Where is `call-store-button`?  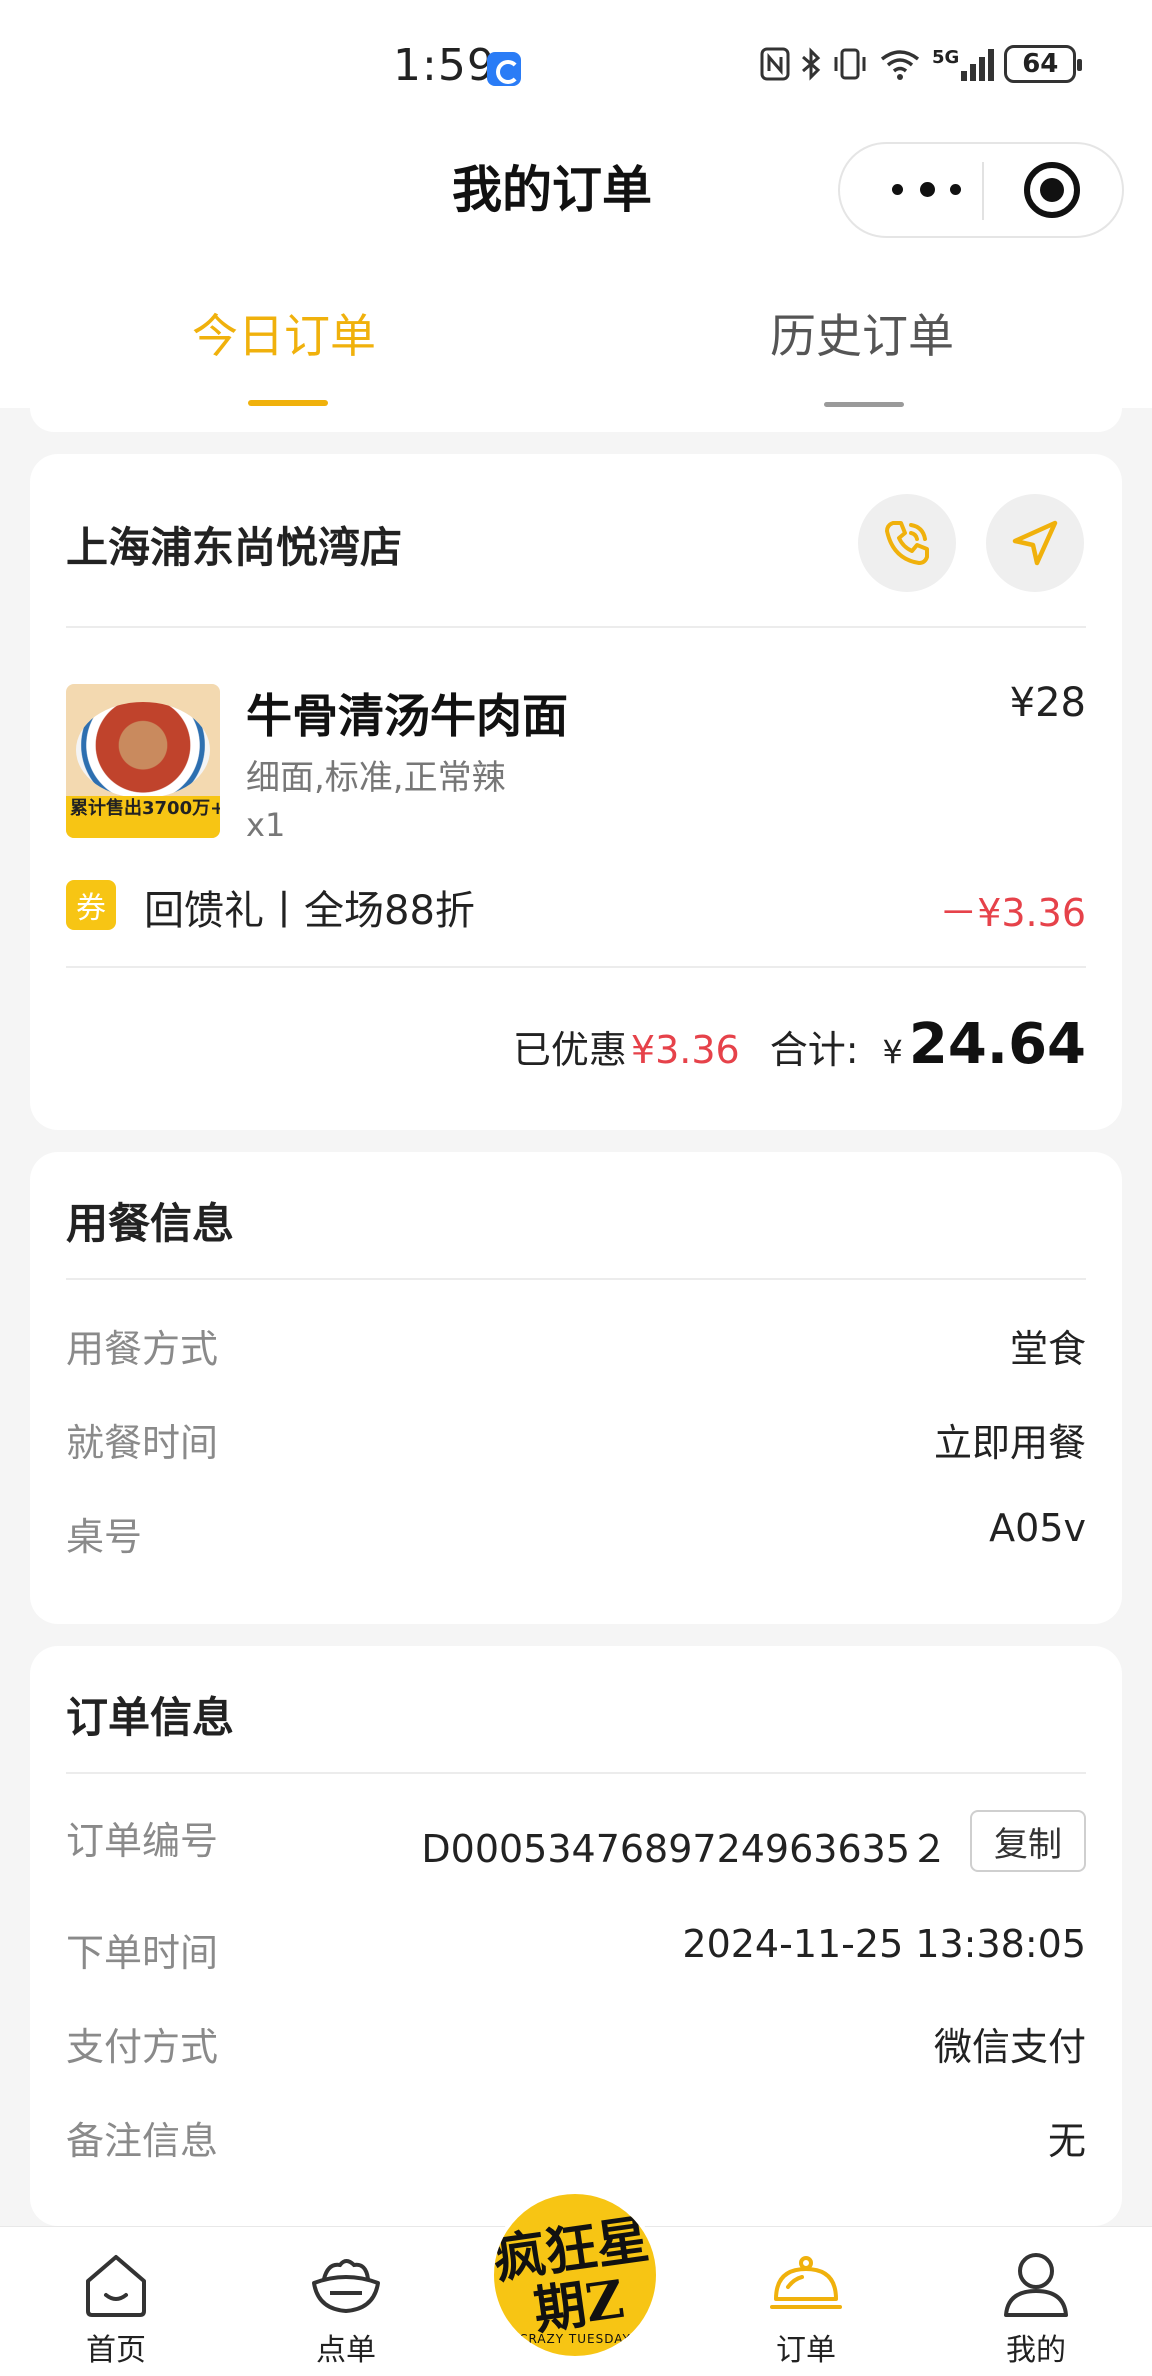
call-store-button is located at coordinates (907, 543).